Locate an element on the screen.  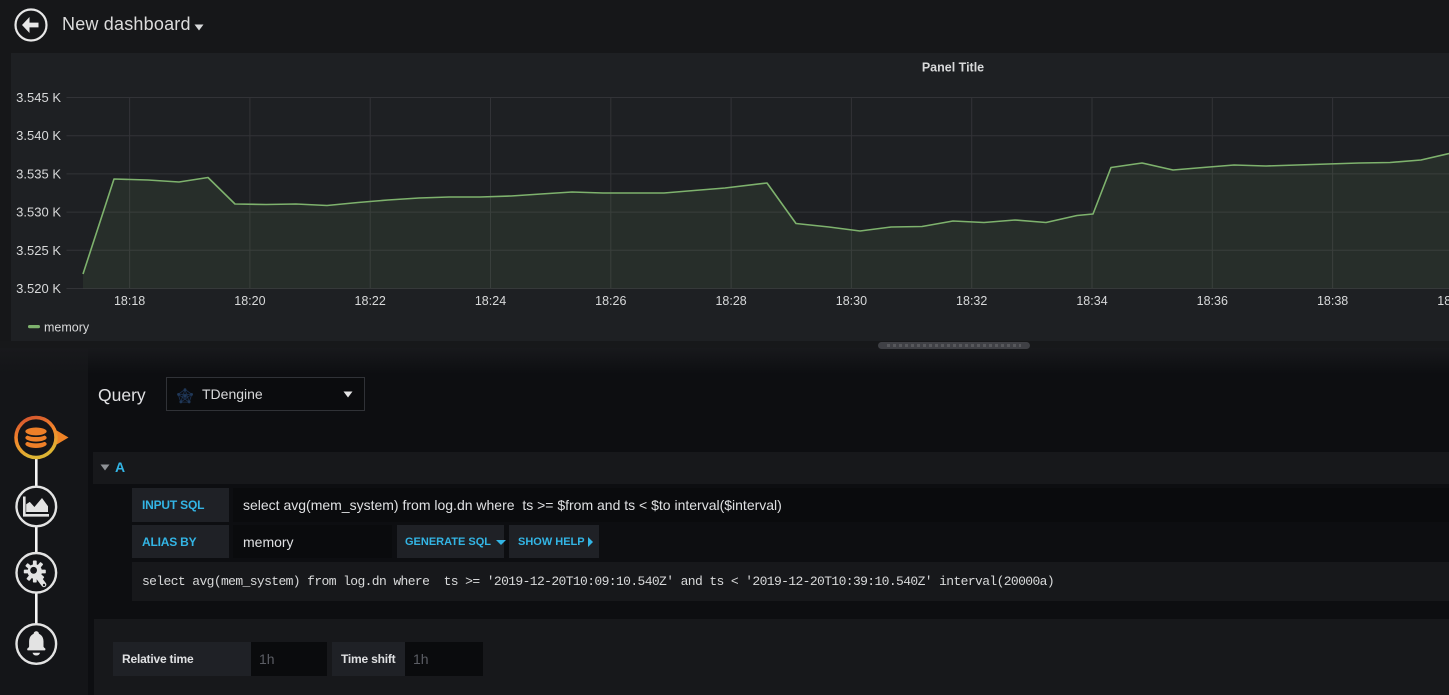
svg-text: 3.535 K is located at coordinates (38, 173).